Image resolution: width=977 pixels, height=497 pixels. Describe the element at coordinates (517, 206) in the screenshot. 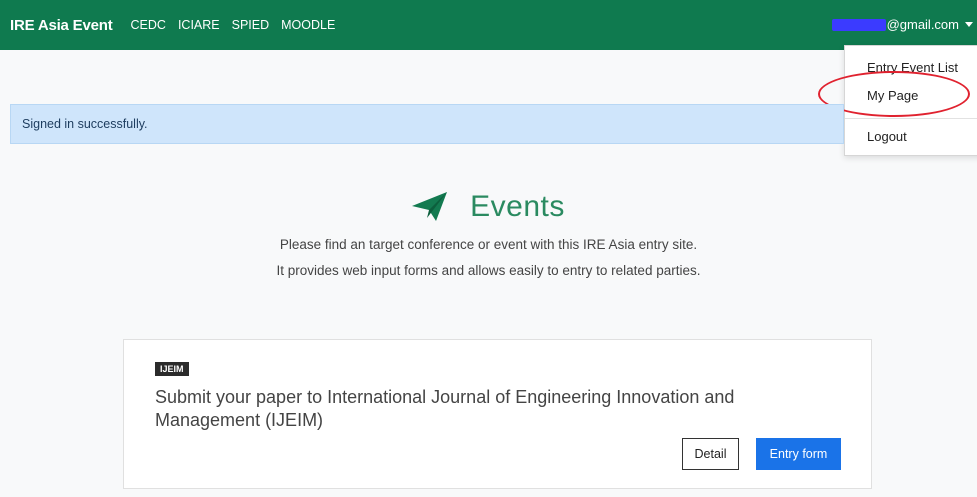

I see `page-title: Events` at that location.